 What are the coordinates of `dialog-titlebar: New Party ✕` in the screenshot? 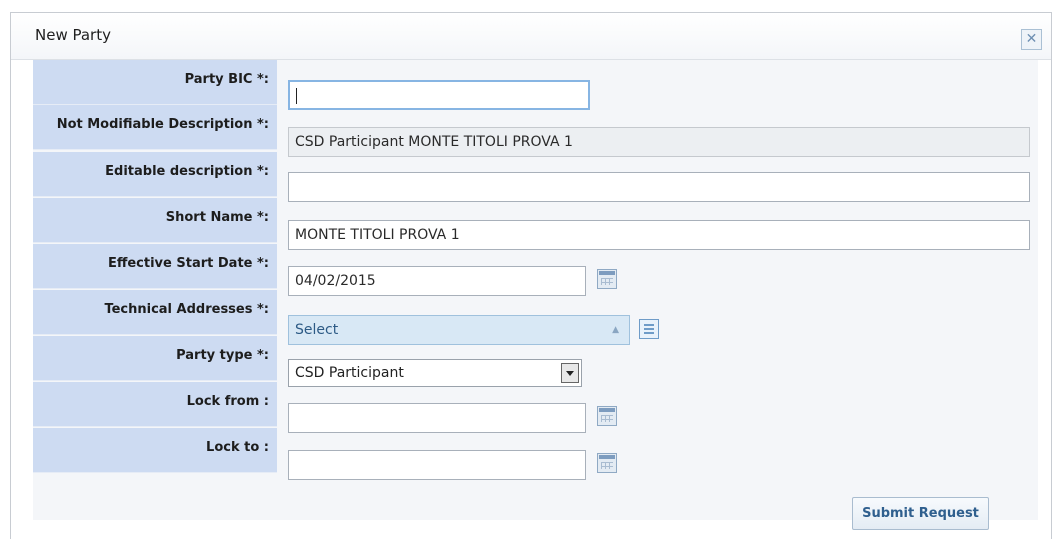 It's located at (531, 36).